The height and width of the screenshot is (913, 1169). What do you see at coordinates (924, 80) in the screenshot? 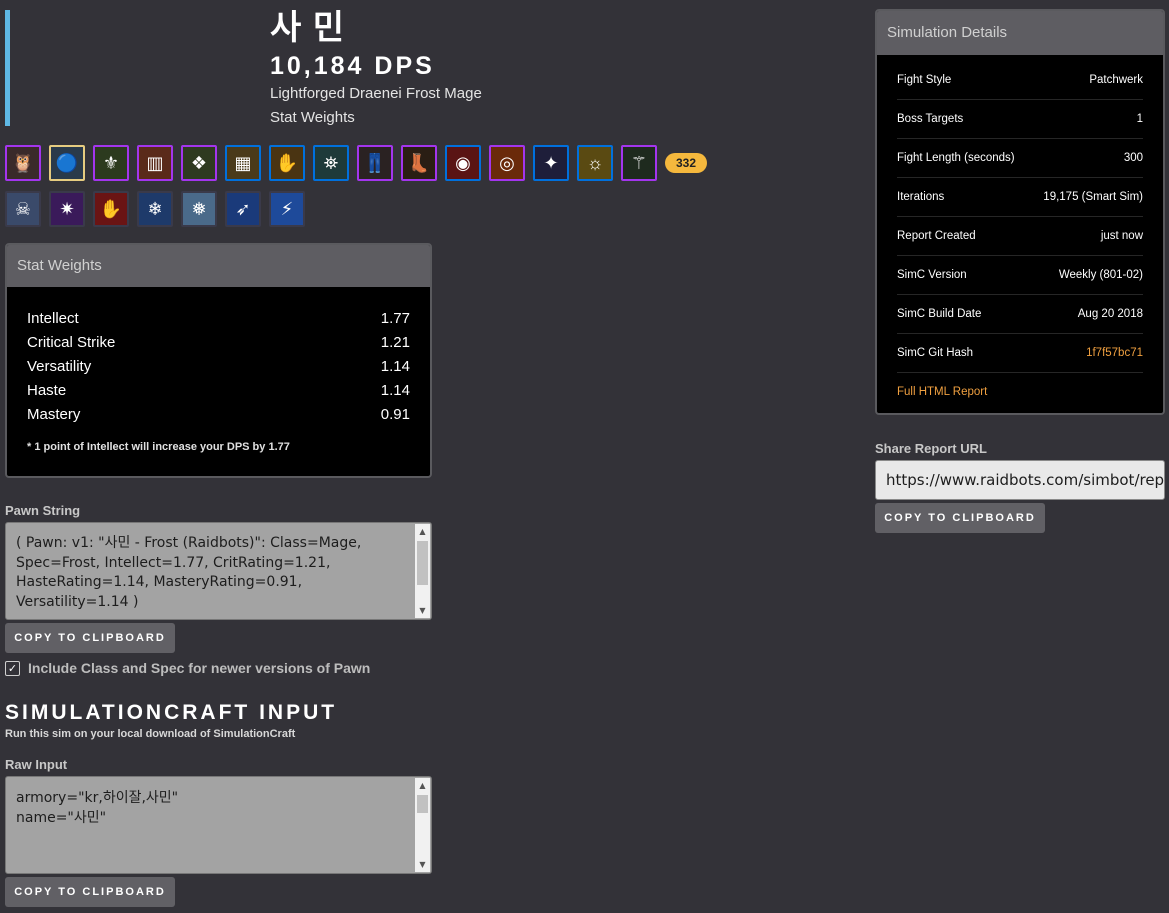
I see `sim-detail-label: Fight Style` at bounding box center [924, 80].